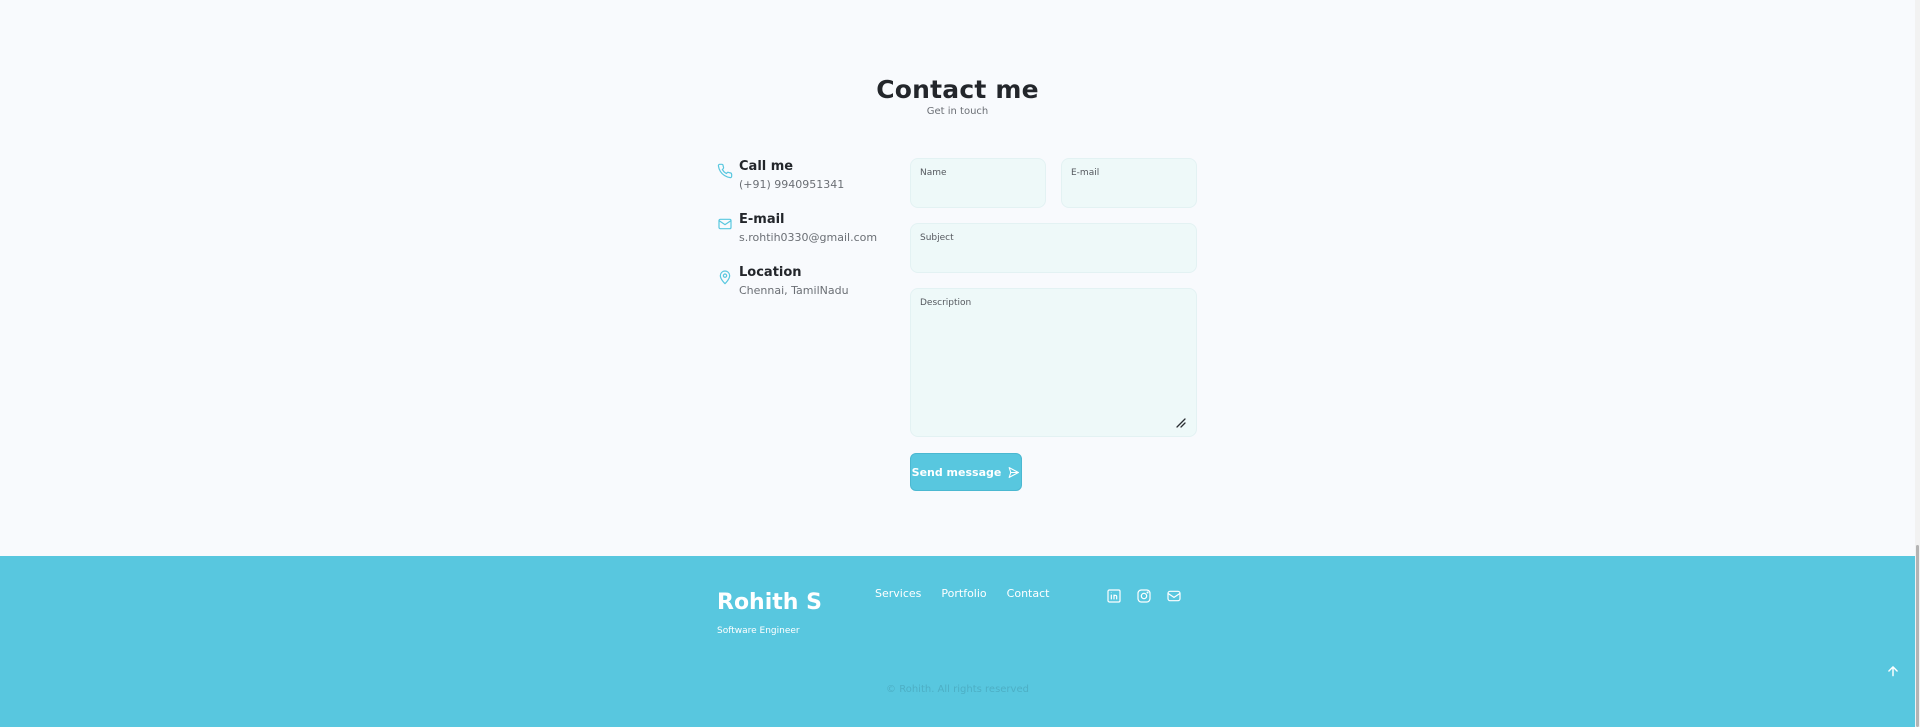 This screenshot has width=1920, height=727. I want to click on contact-info-phone: Call me (+91) 9940951341, so click(780, 175).